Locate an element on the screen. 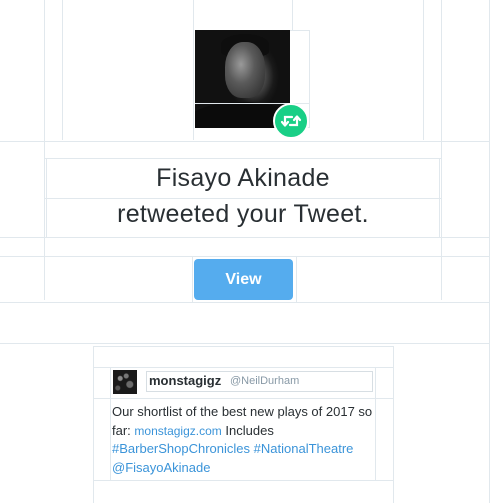 The image size is (490, 503). retweet-icon is located at coordinates (291, 121).